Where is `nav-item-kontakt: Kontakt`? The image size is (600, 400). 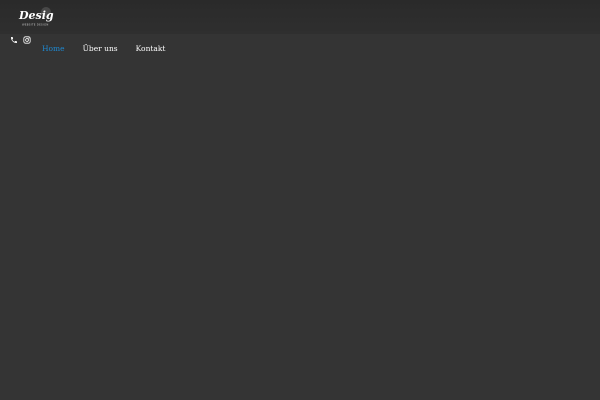 nav-item-kontakt: Kontakt is located at coordinates (151, 49).